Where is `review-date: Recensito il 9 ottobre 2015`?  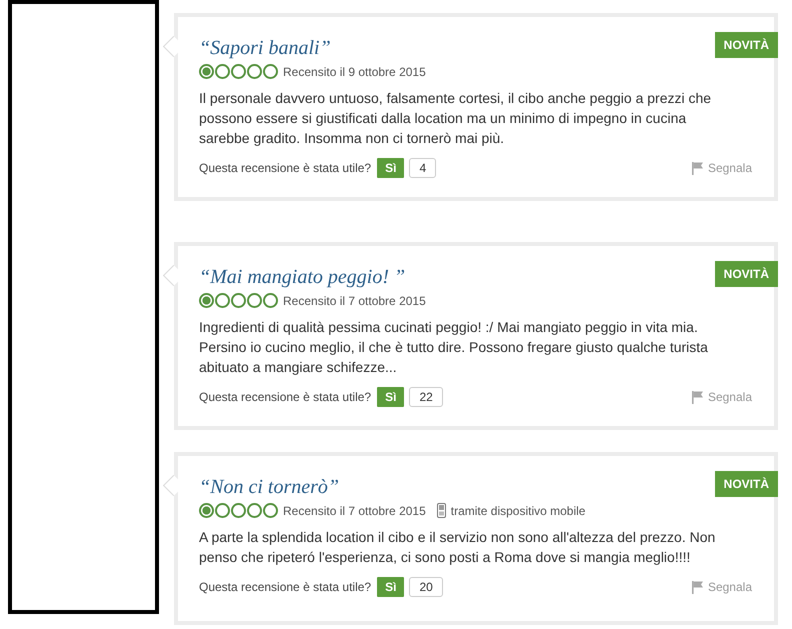
review-date: Recensito il 9 ottobre 2015 is located at coordinates (354, 71).